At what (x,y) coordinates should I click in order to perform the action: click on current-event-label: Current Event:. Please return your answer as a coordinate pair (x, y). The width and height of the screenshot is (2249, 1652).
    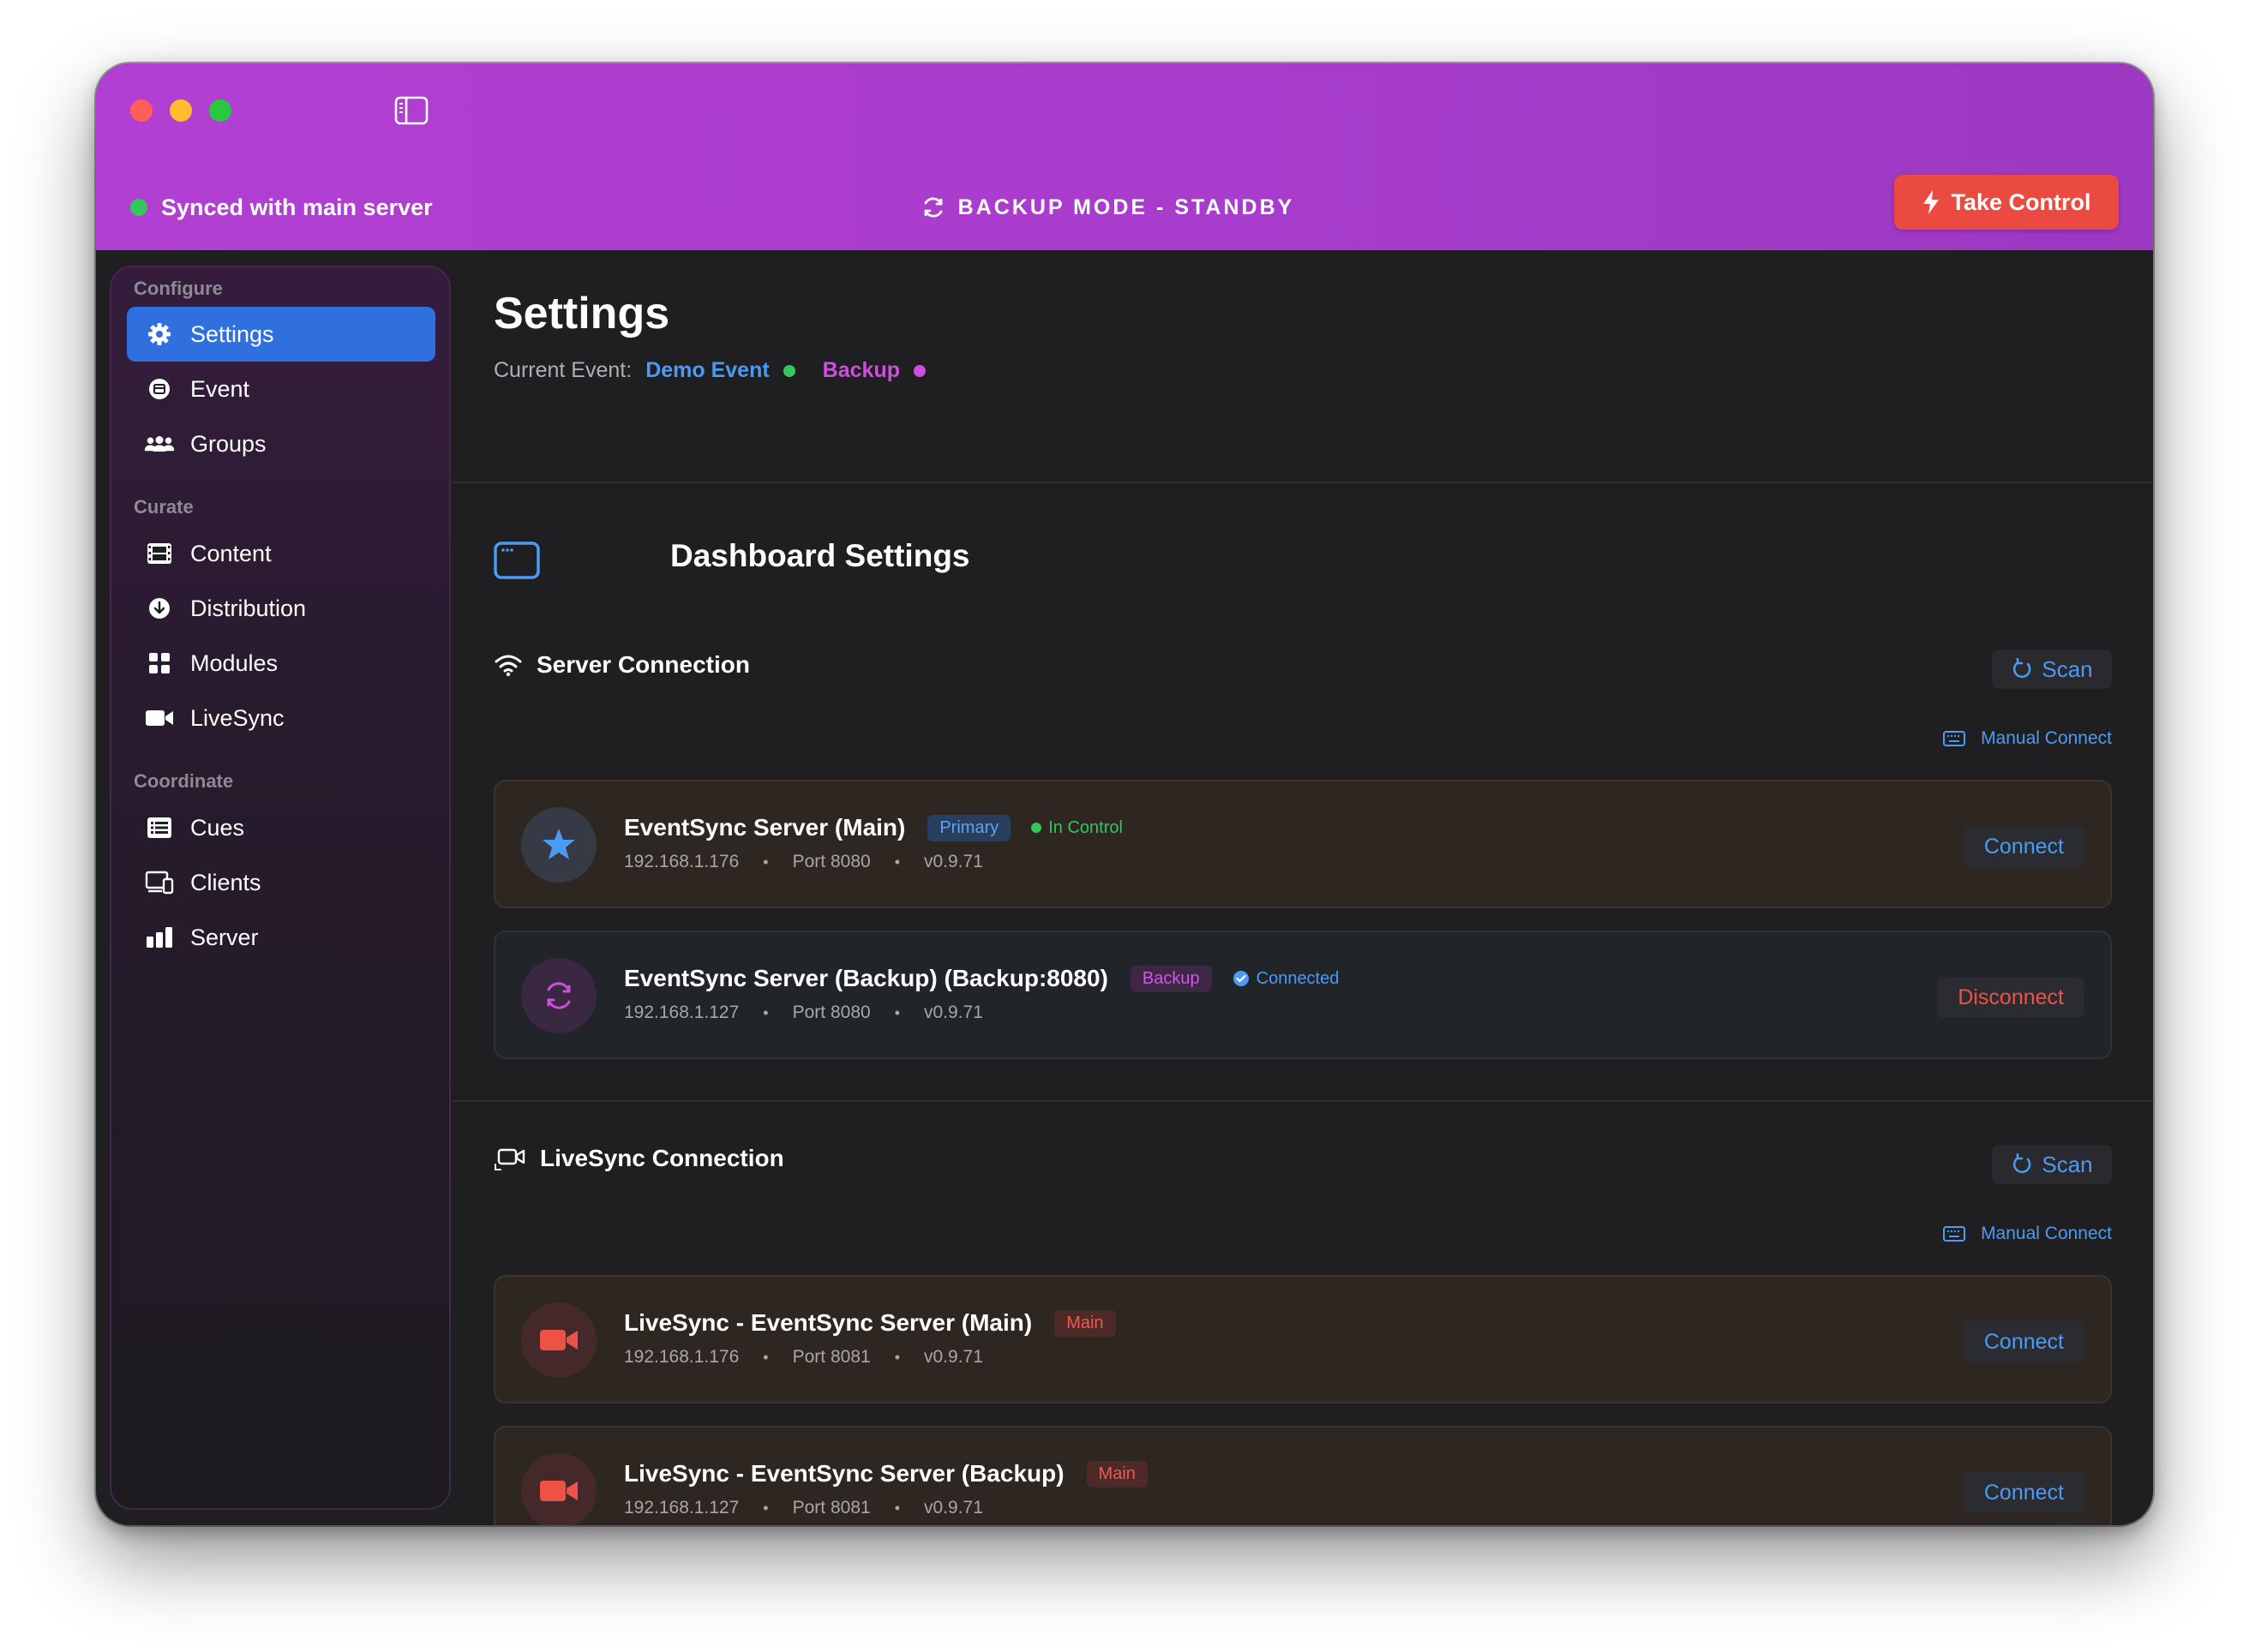
    Looking at the image, I should click on (563, 370).